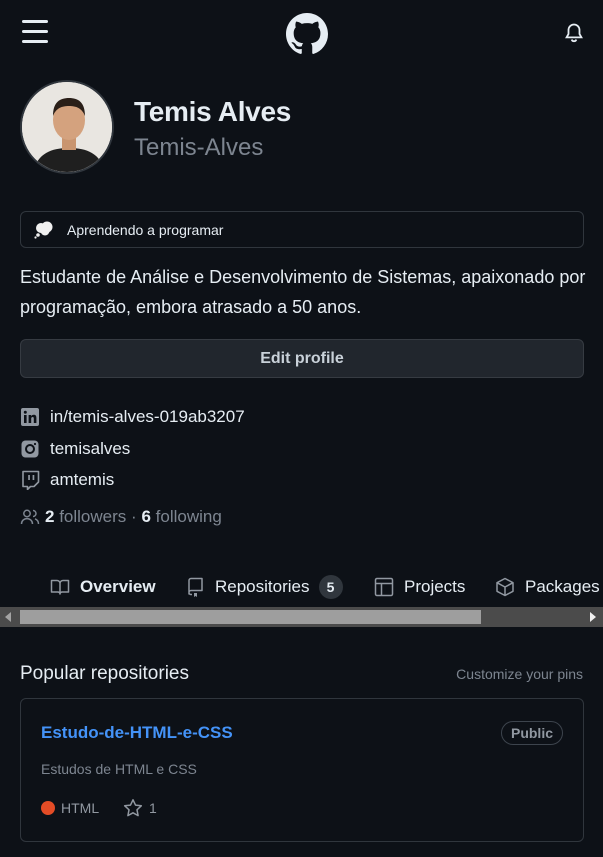 The width and height of the screenshot is (603, 857). Describe the element at coordinates (30, 449) in the screenshot. I see `instagram-icon` at that location.